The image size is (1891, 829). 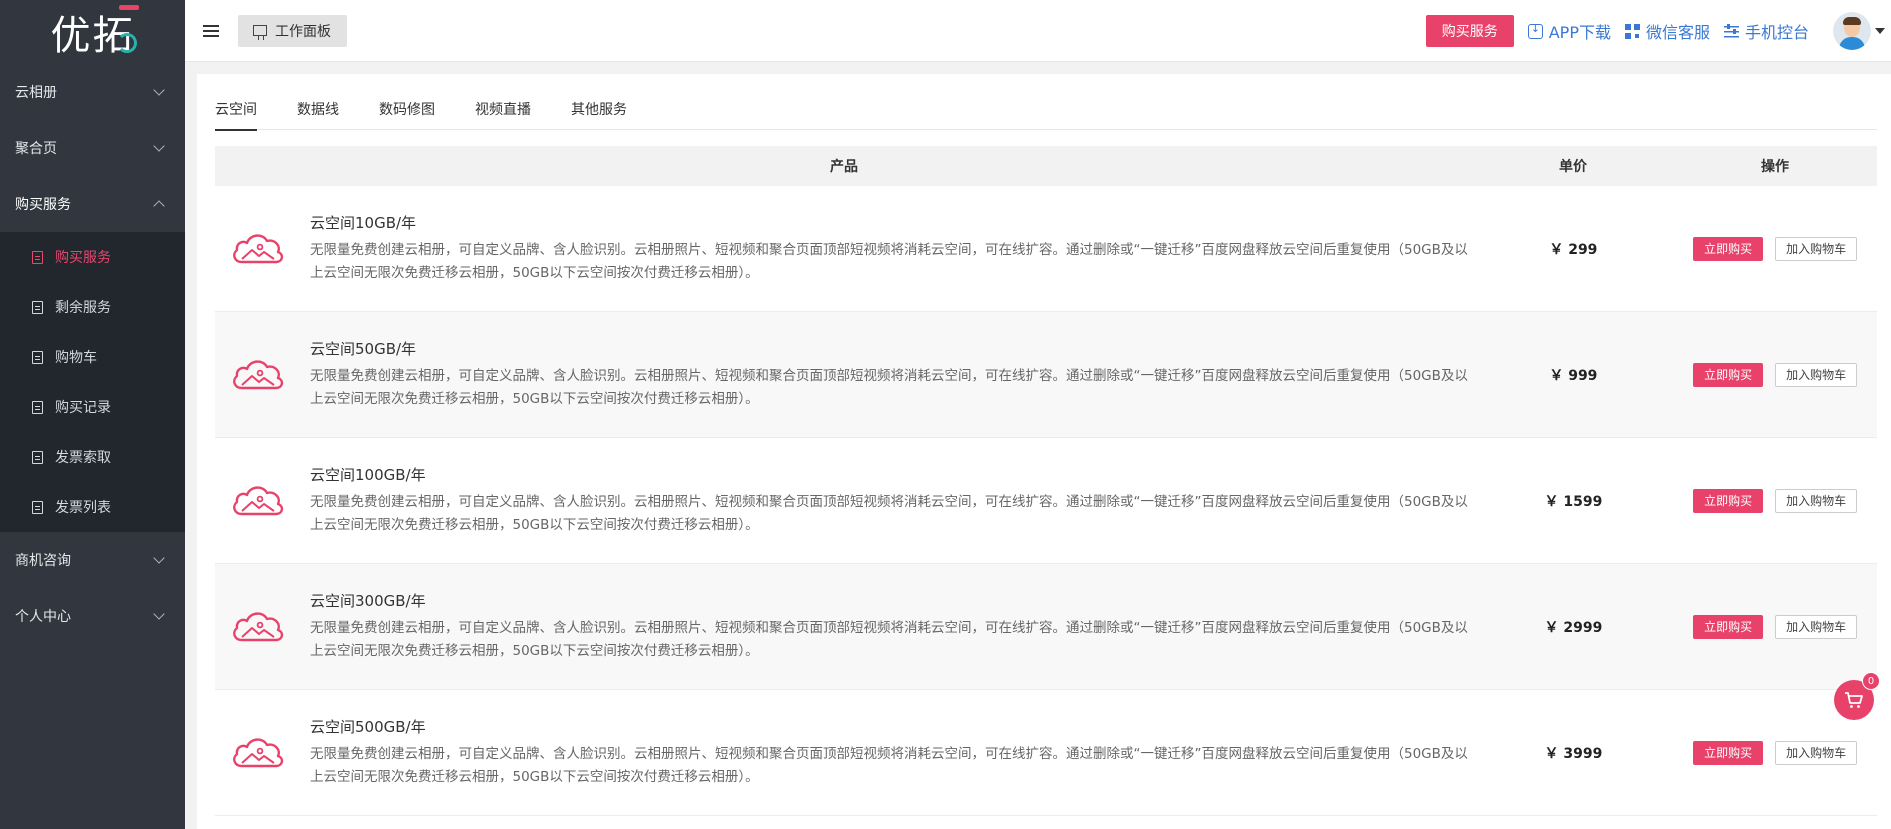 I want to click on product-name: 云空间50GB/年, so click(x=363, y=349).